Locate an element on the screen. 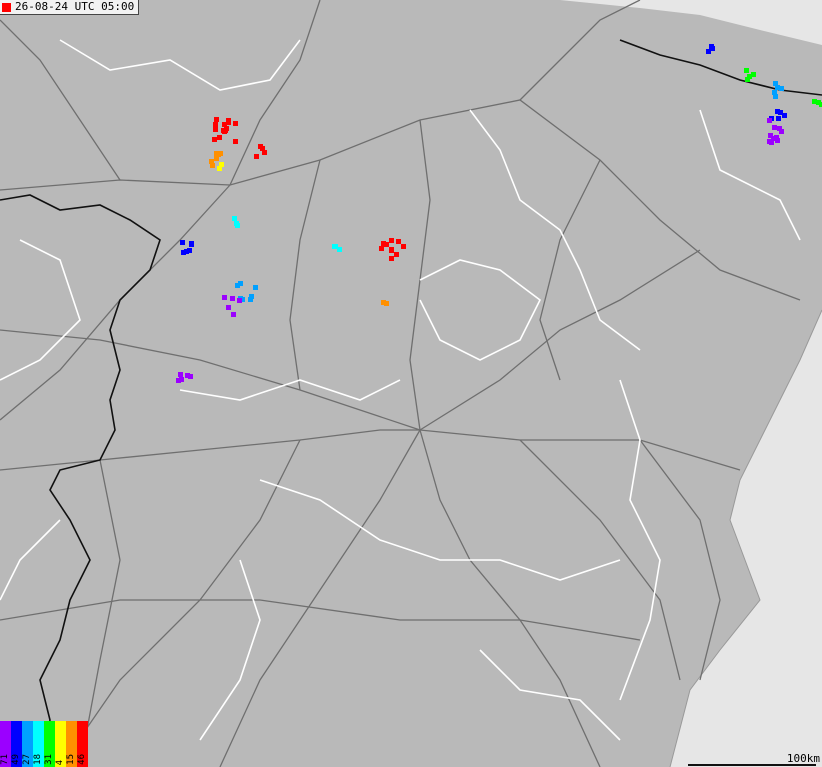 Image resolution: width=822 pixels, height=767 pixels. legend-count: 27 is located at coordinates (27, 759).